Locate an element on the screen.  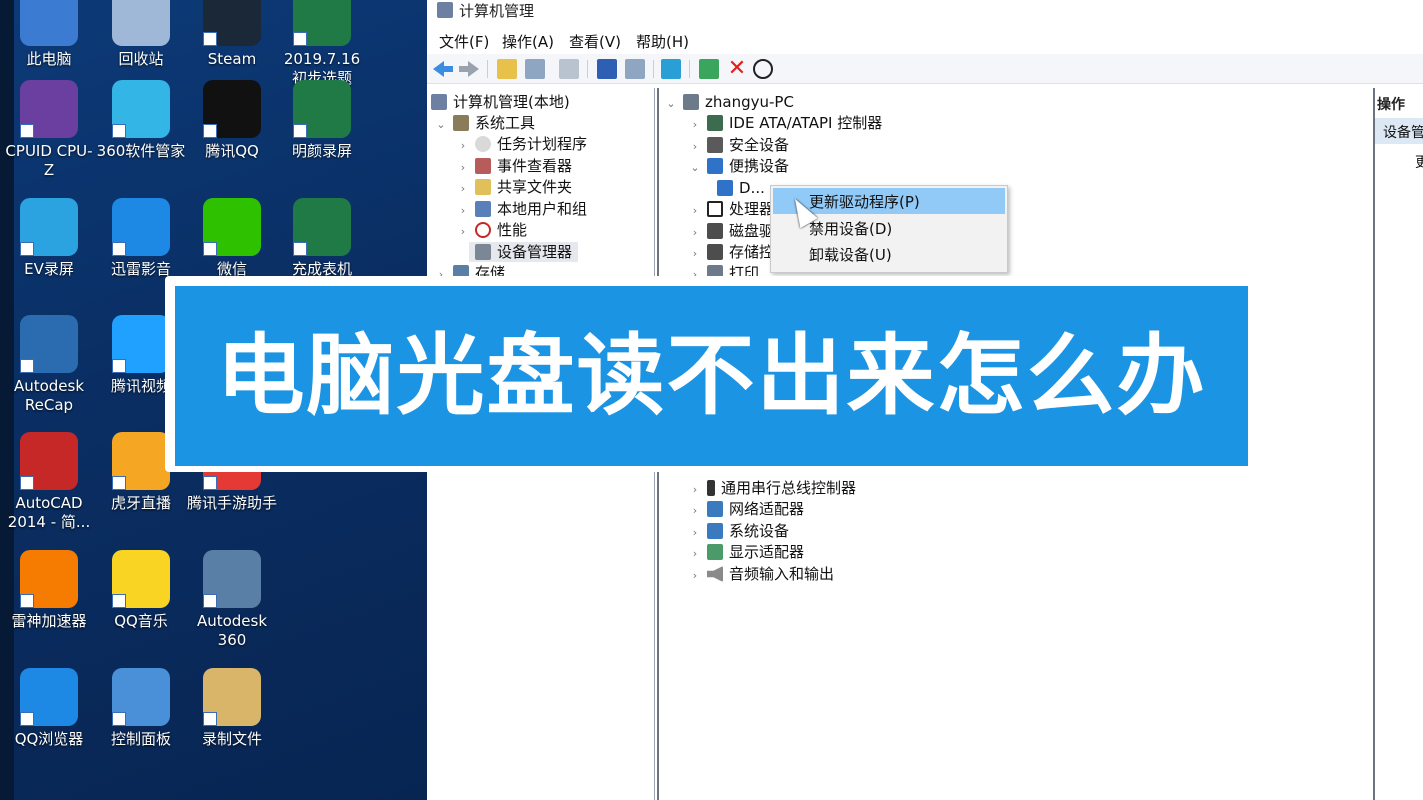
desktop-icon: Autodesk ReCap is located at coordinates (49, 365).